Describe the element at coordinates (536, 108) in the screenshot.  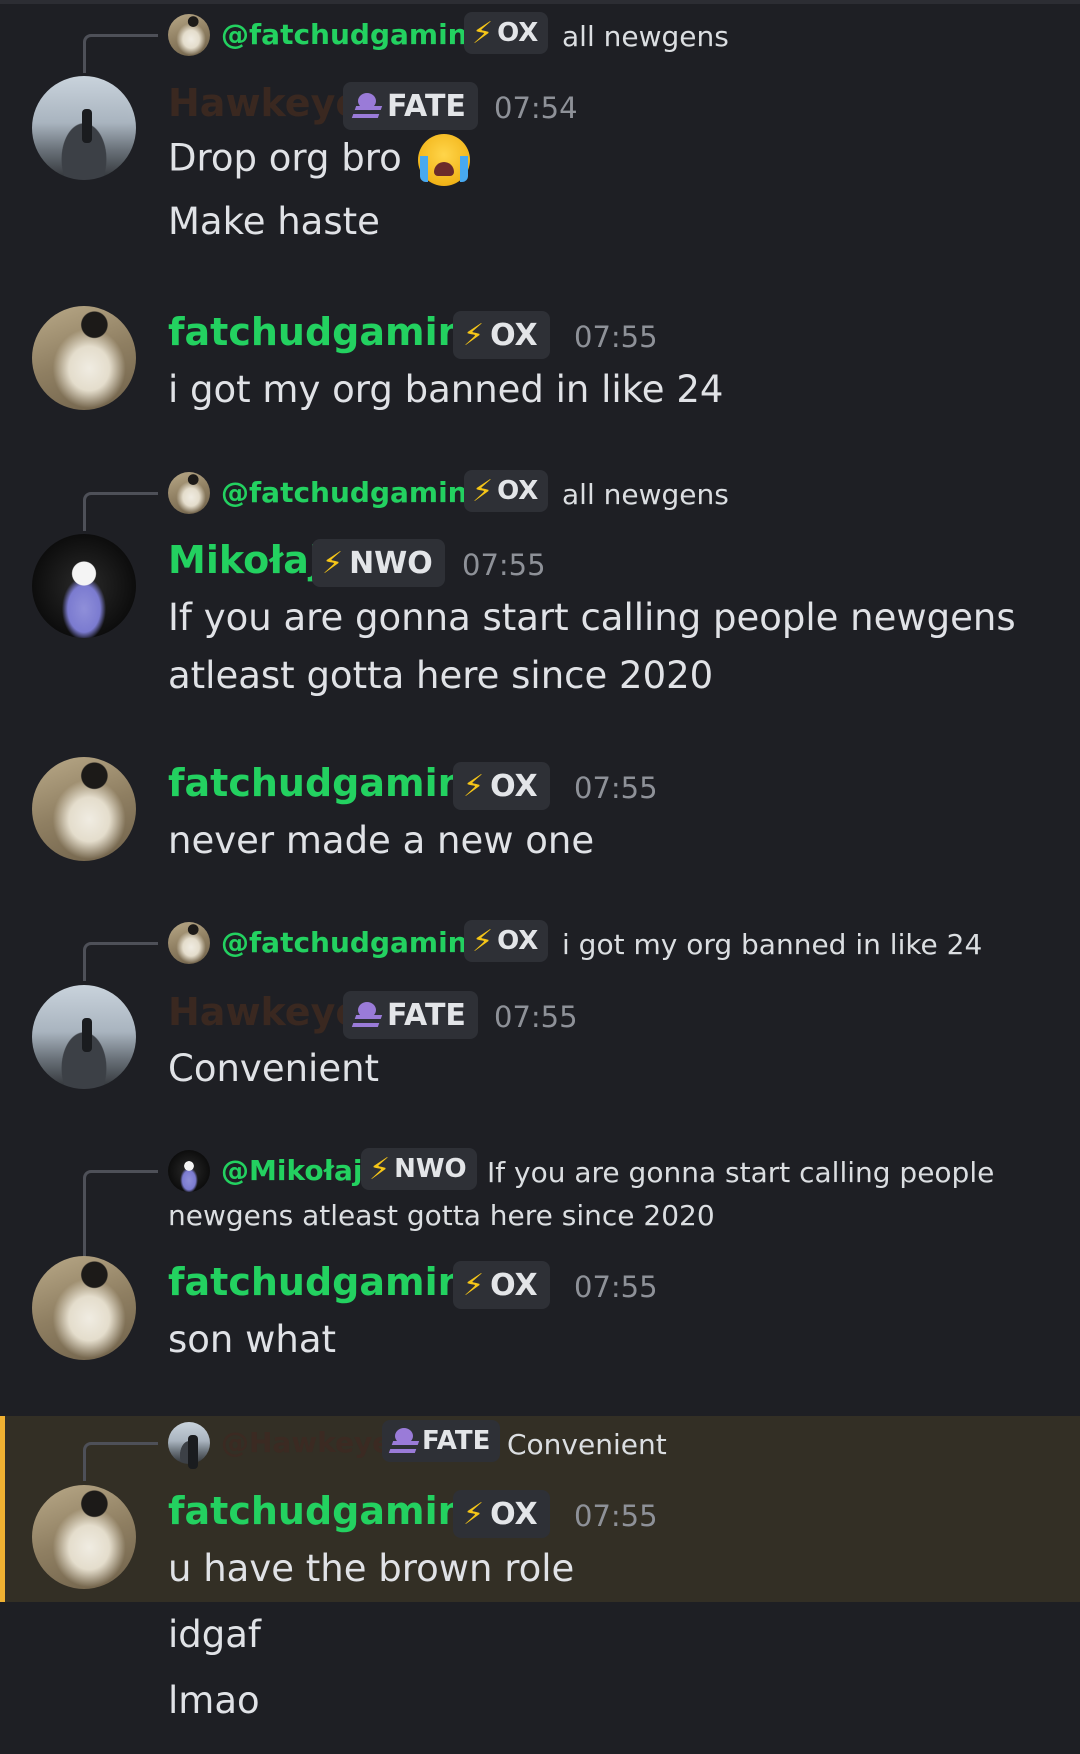
I see `timestamp: 07:54` at that location.